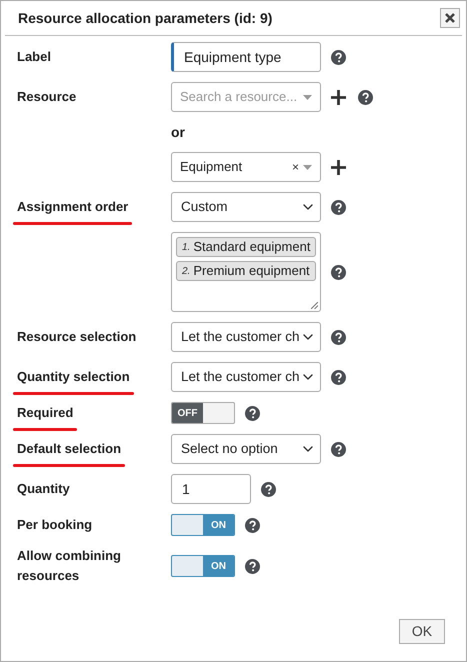 This screenshot has width=467, height=662. I want to click on field-label: Assignment order, so click(72, 207).